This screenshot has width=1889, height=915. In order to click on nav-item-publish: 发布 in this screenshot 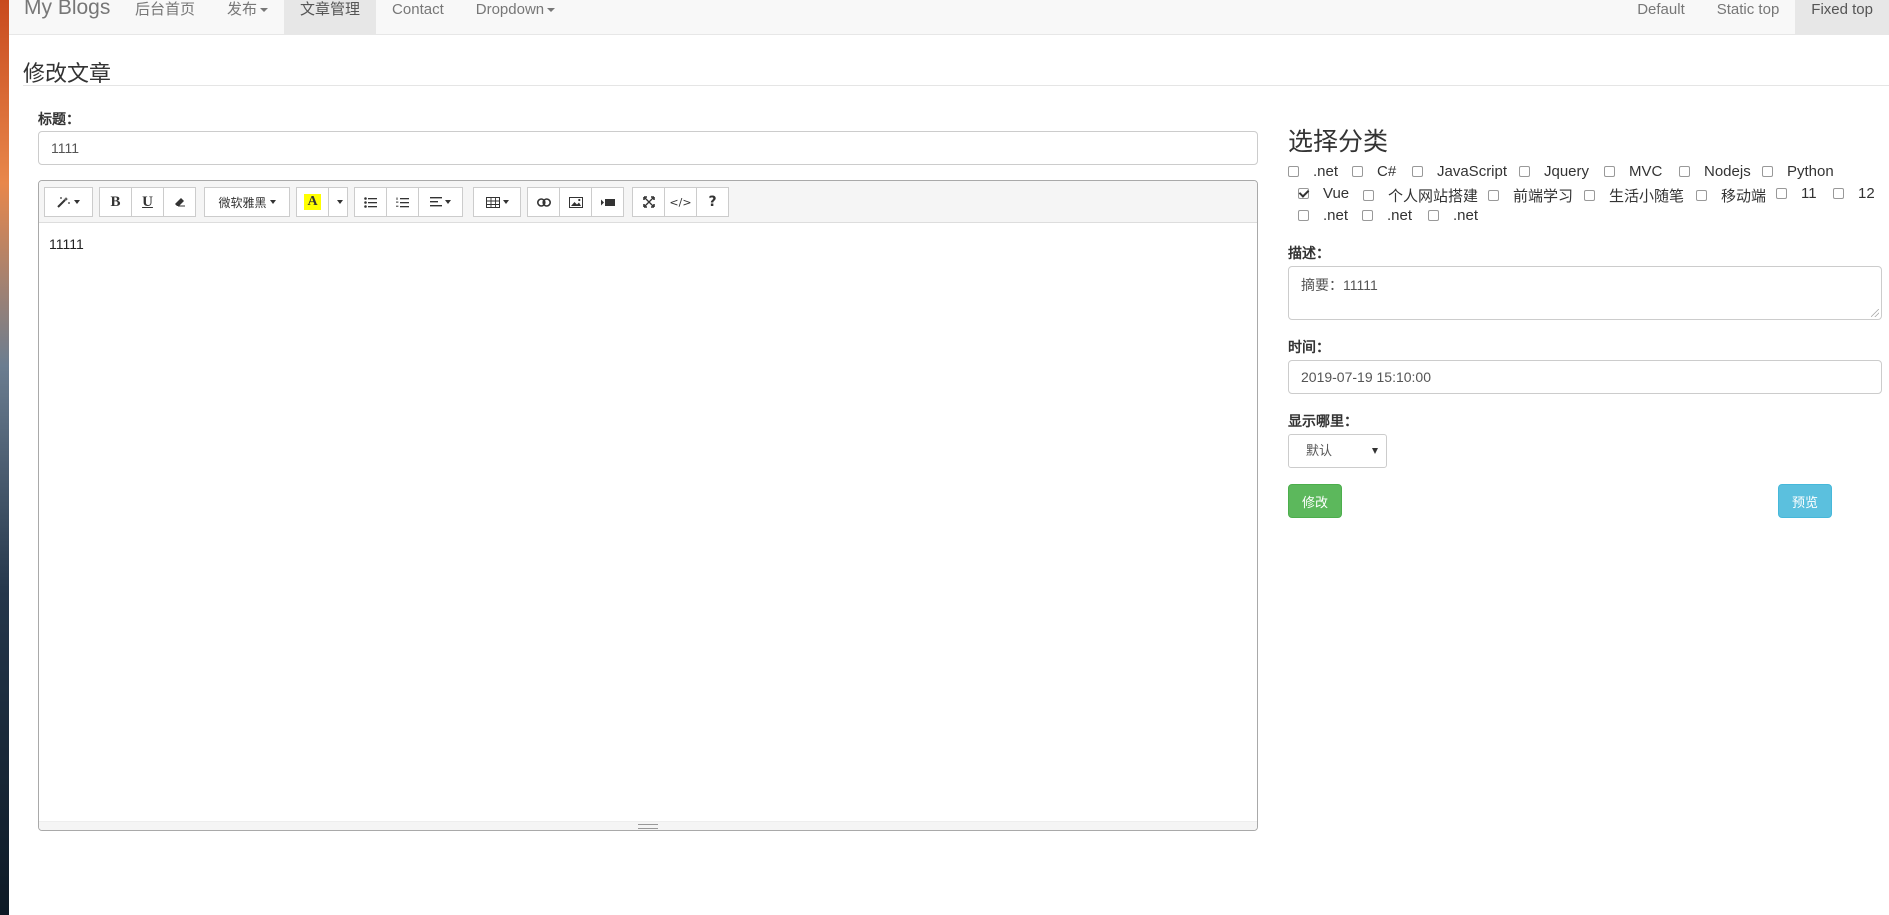, I will do `click(247, 17)`.